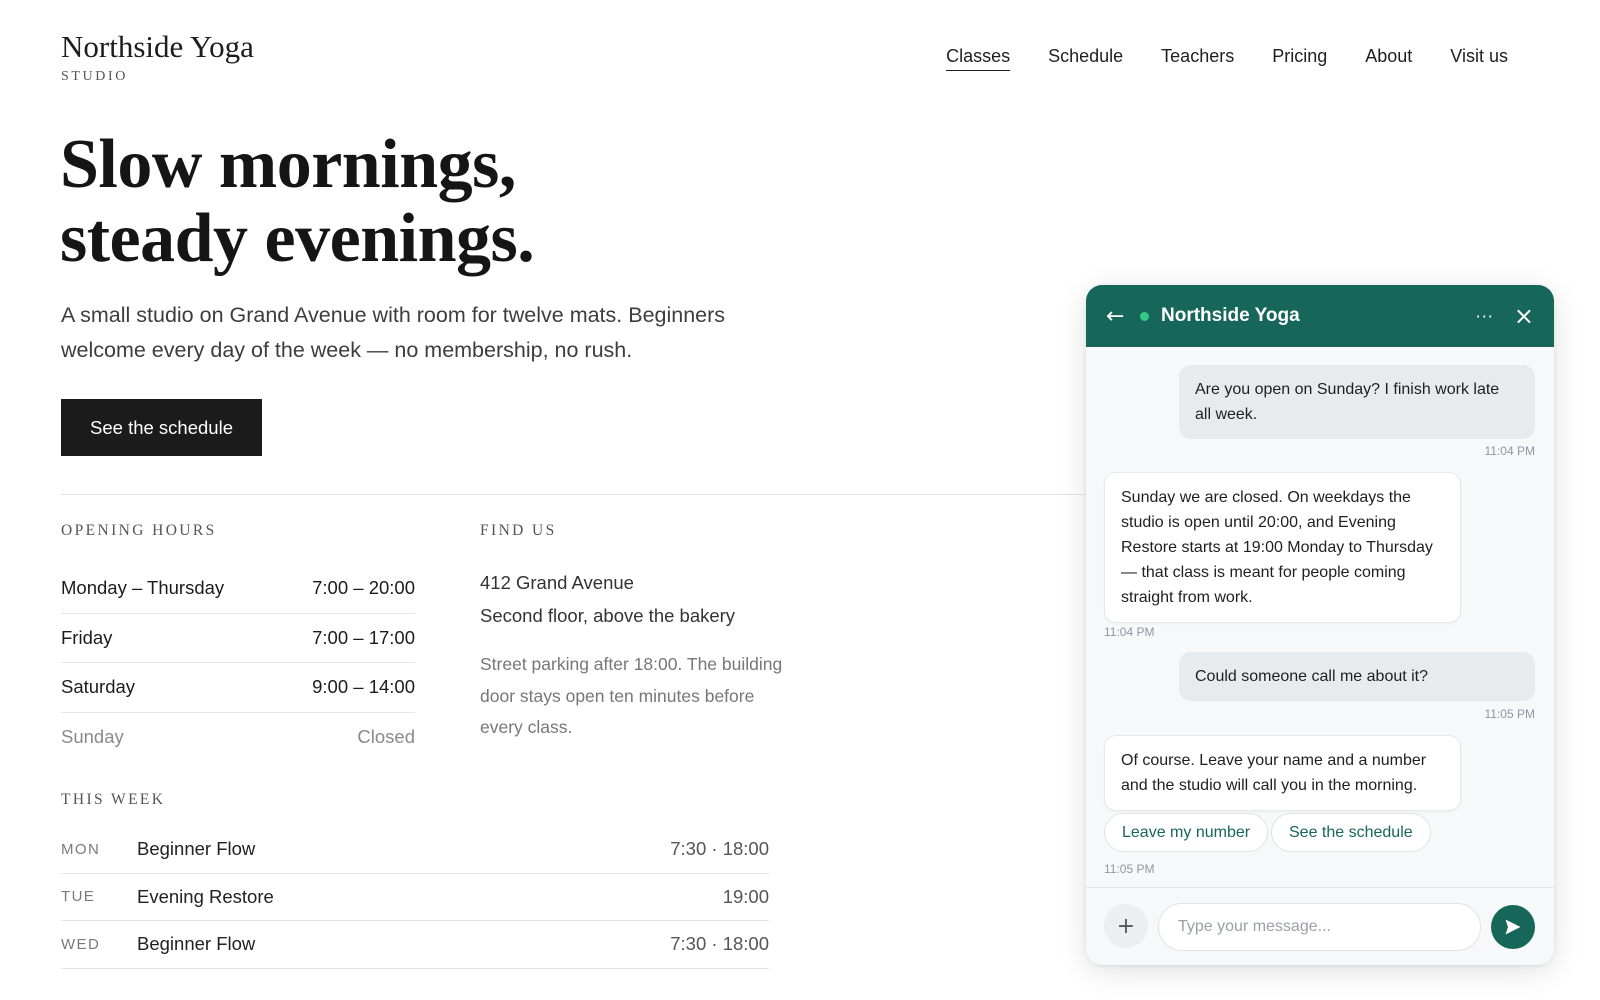 Image resolution: width=1600 pixels, height=1000 pixels. Describe the element at coordinates (92, 737) in the screenshot. I see `hours-day: Sunday` at that location.